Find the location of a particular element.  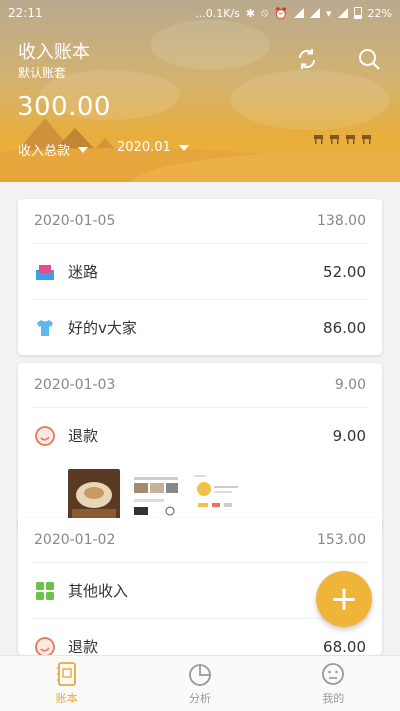

alarm-icon: ⏰ is located at coordinates (281, 13).